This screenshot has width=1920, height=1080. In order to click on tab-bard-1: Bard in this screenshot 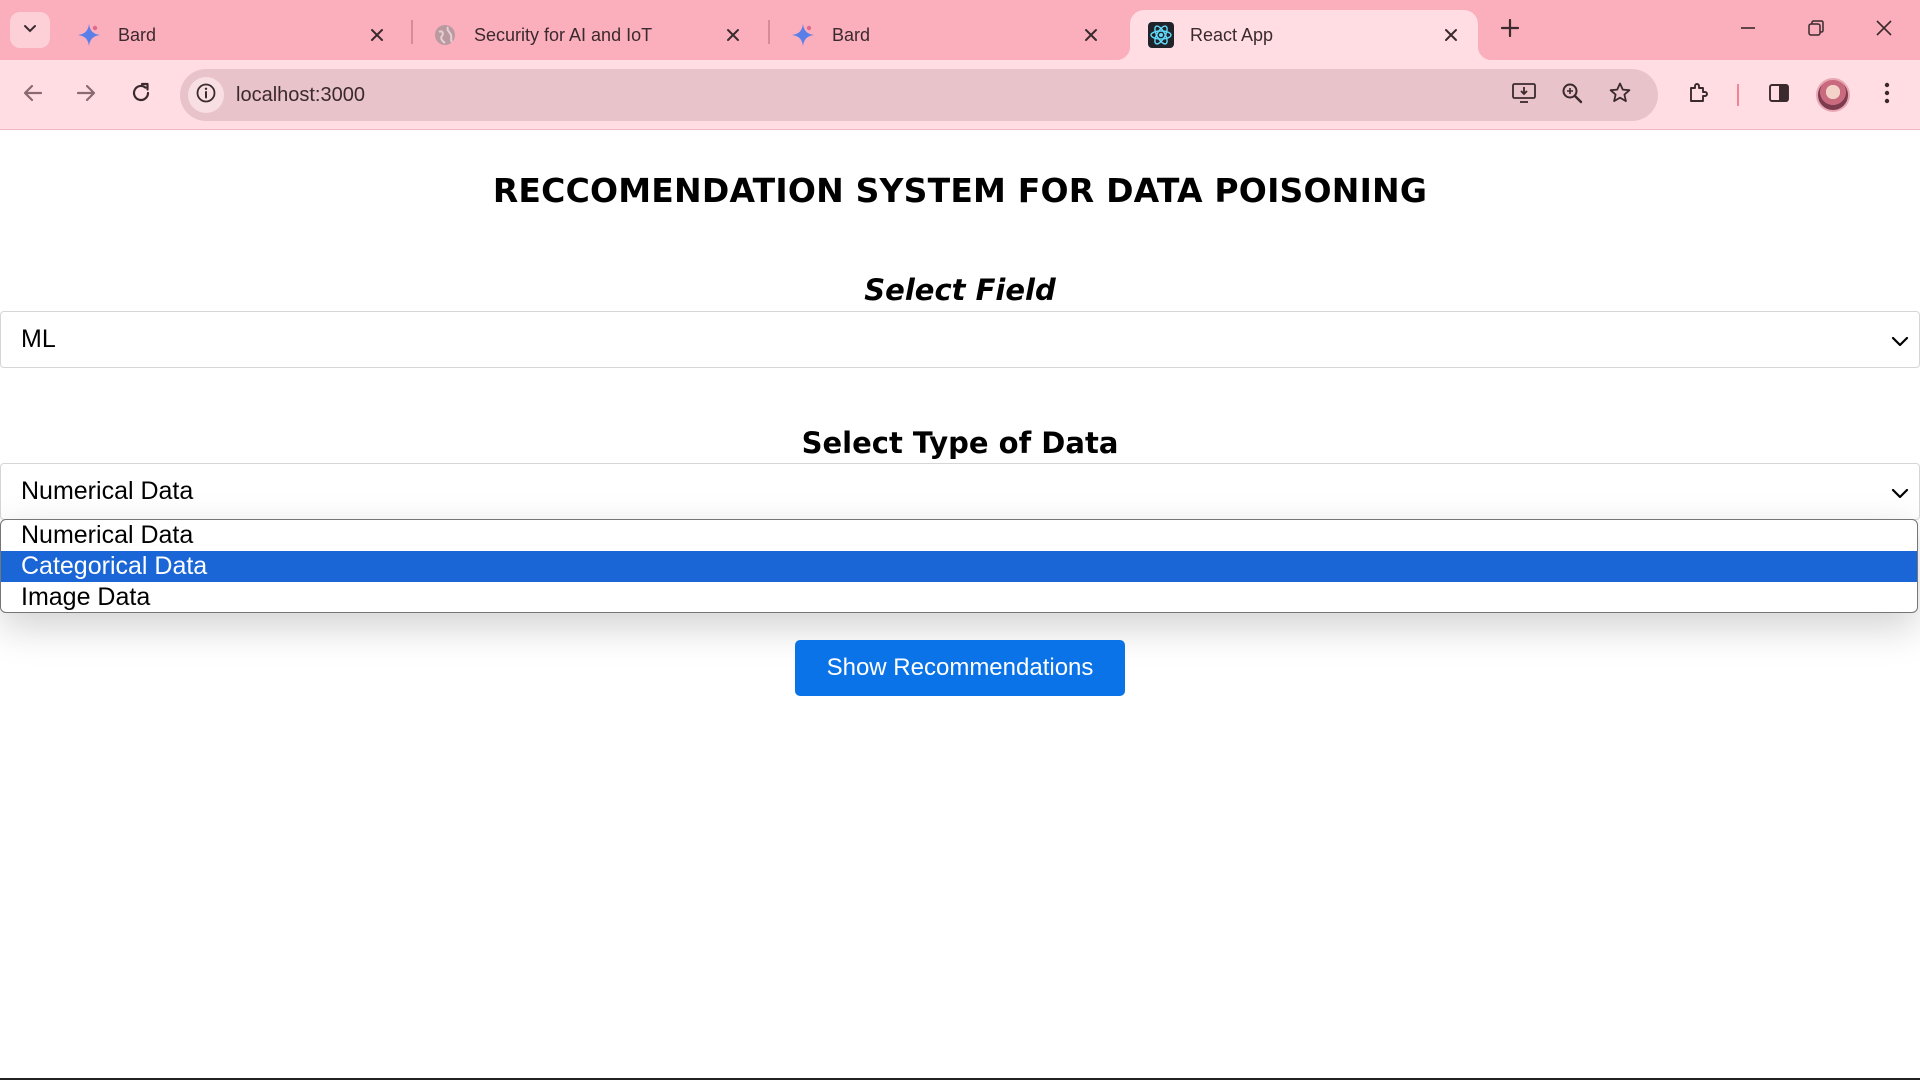, I will do `click(231, 35)`.